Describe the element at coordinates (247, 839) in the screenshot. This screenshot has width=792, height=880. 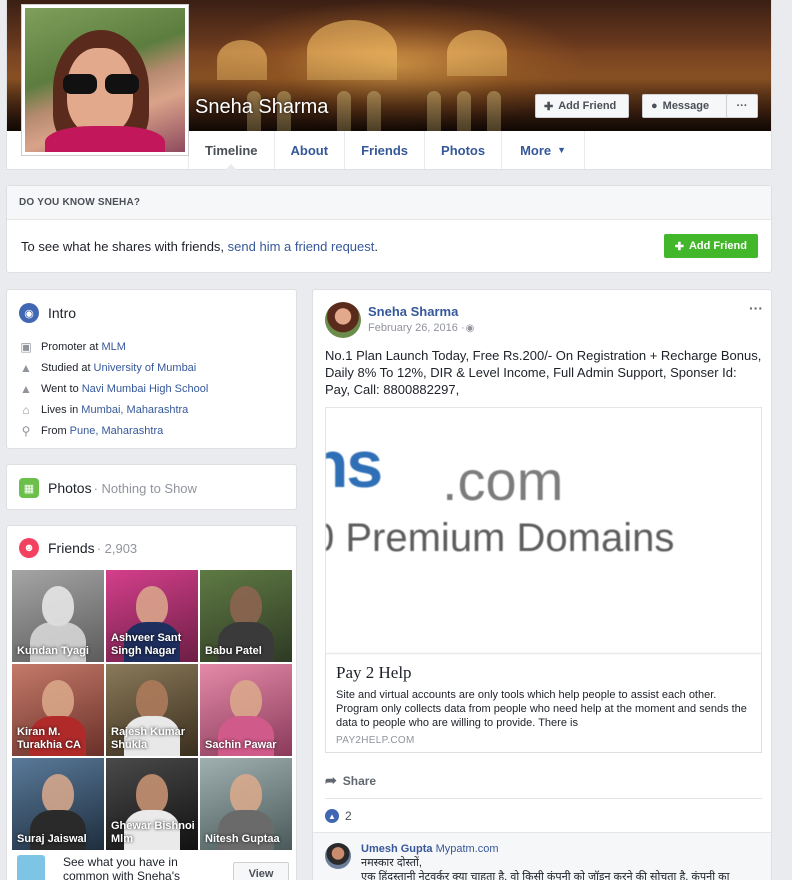
I see `friend-name: Nitesh Guptaa` at that location.